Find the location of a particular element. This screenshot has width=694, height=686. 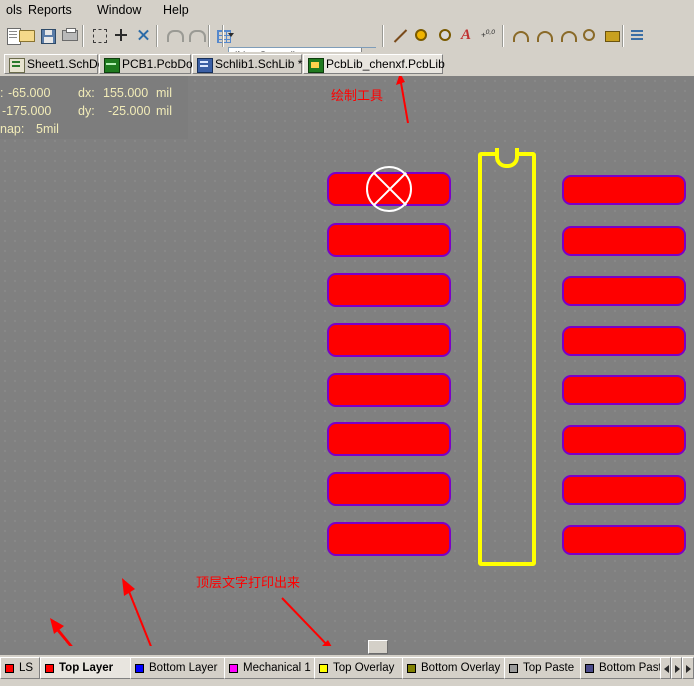

top-overlay-outline is located at coordinates (507, 356).